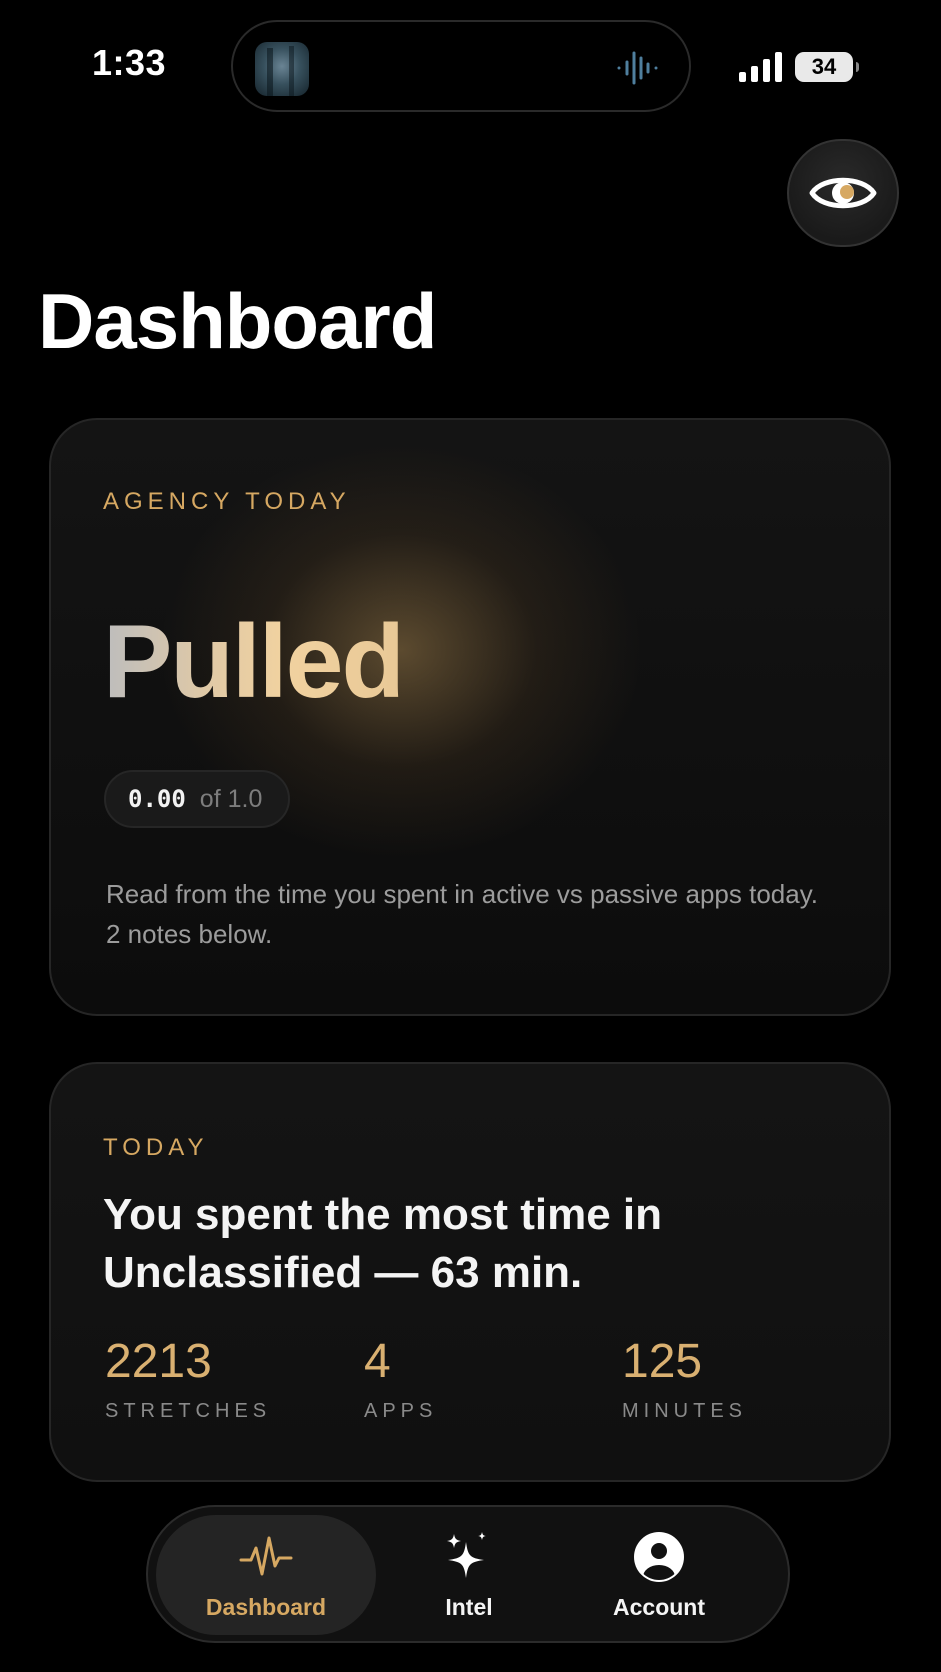 This screenshot has height=1672, width=941. I want to click on page-title: Dashboard, so click(237, 321).